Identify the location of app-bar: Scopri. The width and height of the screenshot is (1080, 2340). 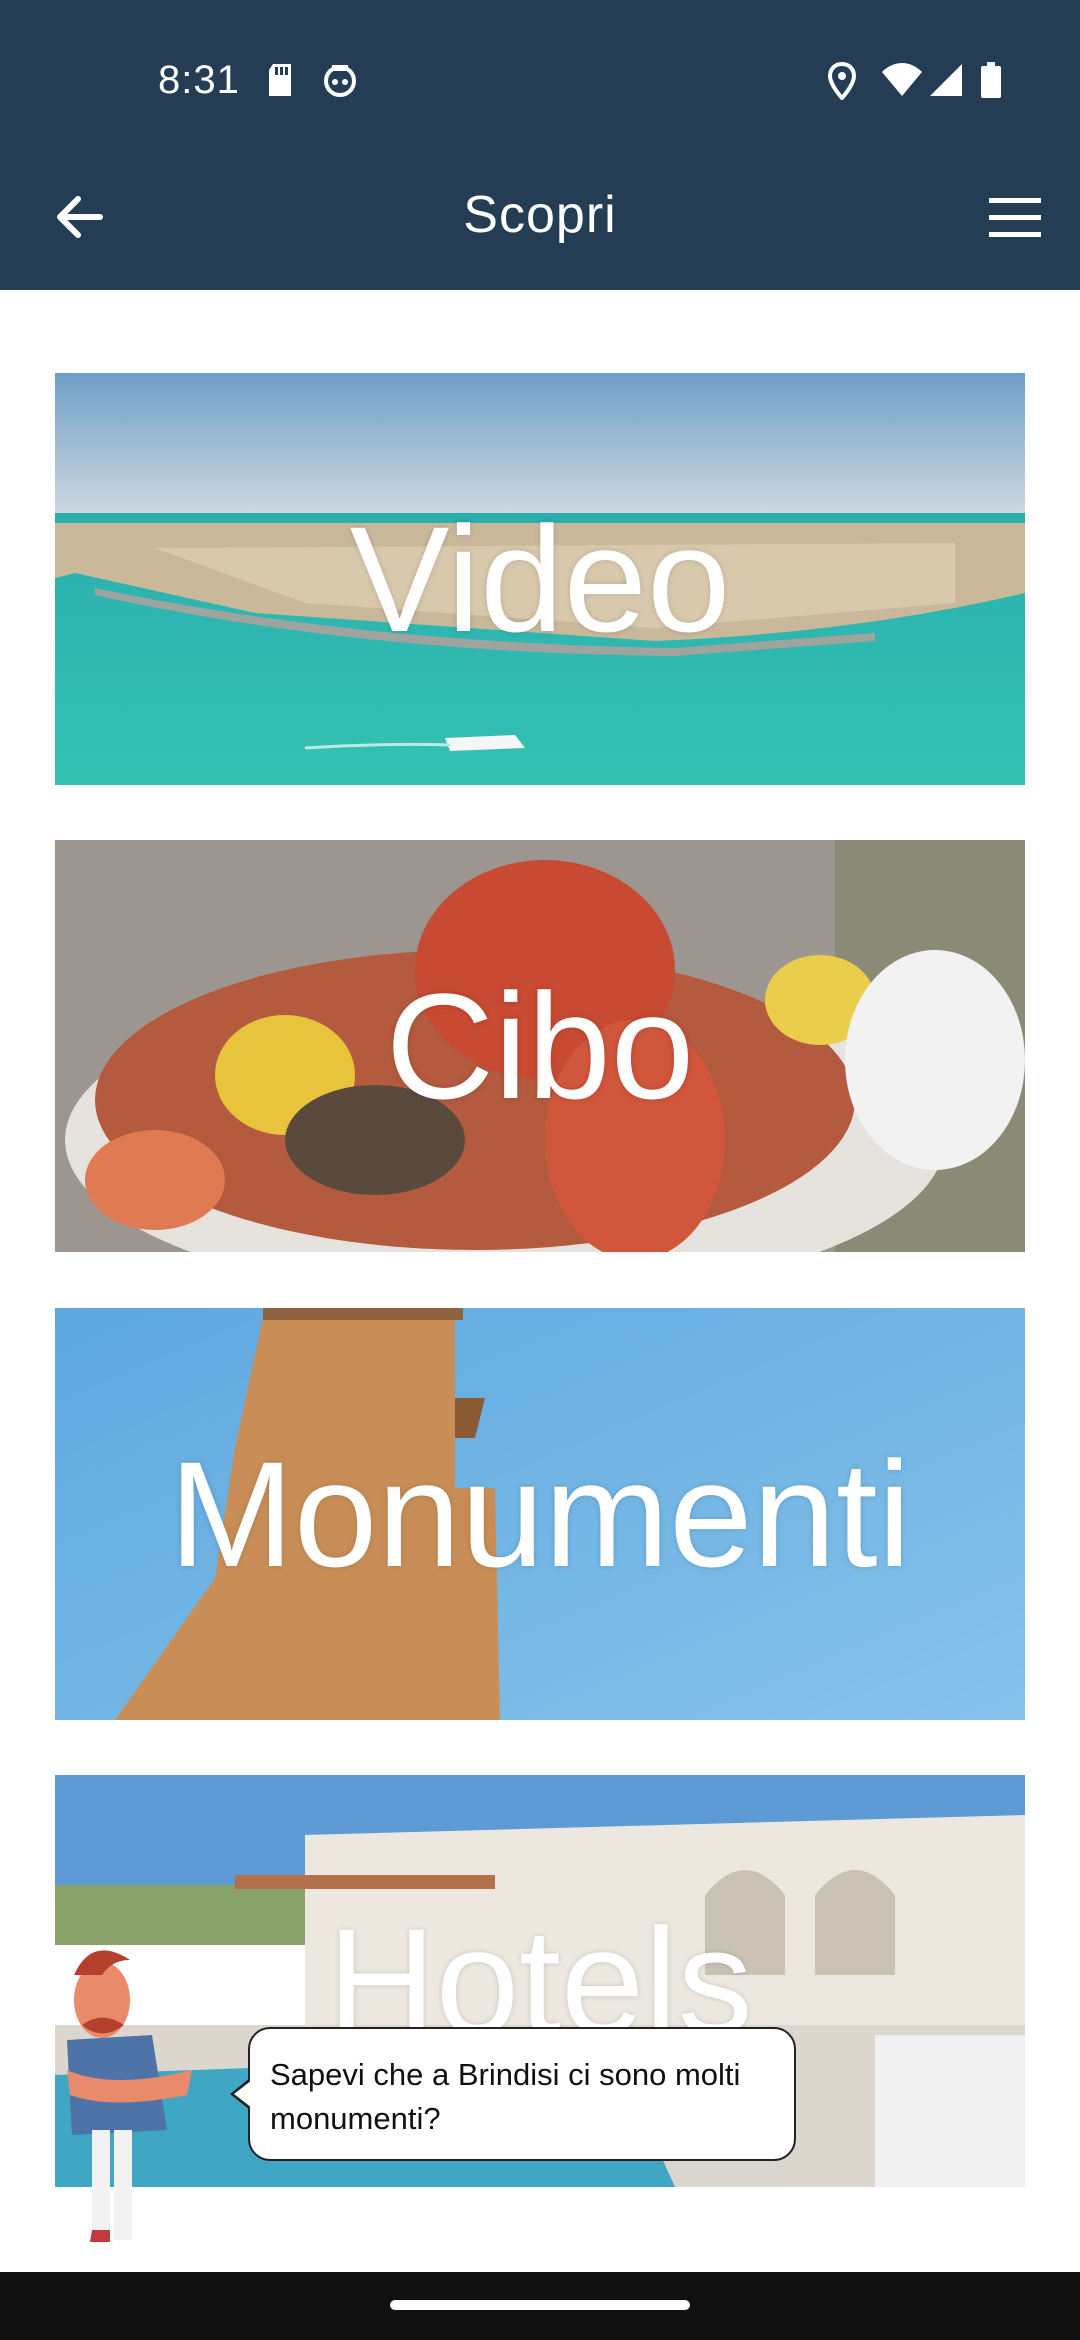
(540, 227).